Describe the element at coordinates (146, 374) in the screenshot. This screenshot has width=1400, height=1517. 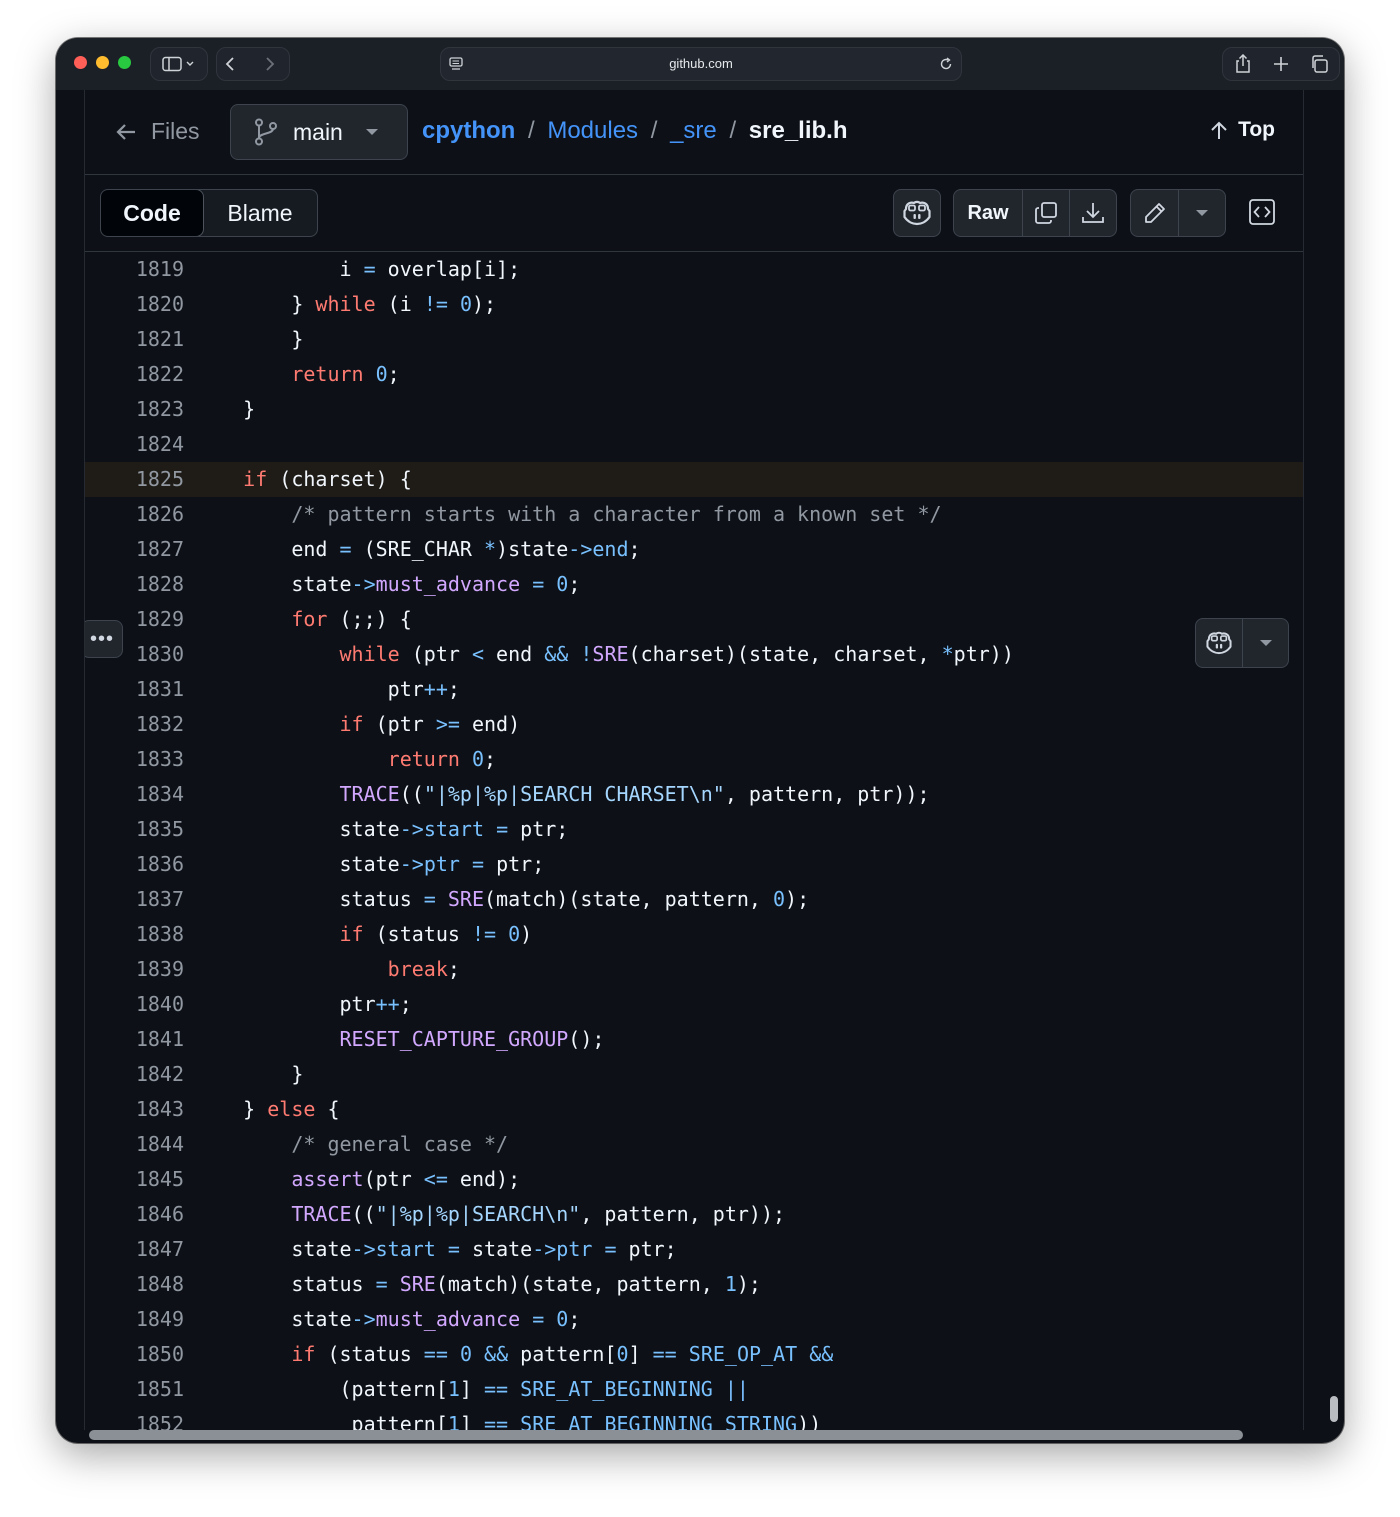
I see `line-number: 1822` at that location.